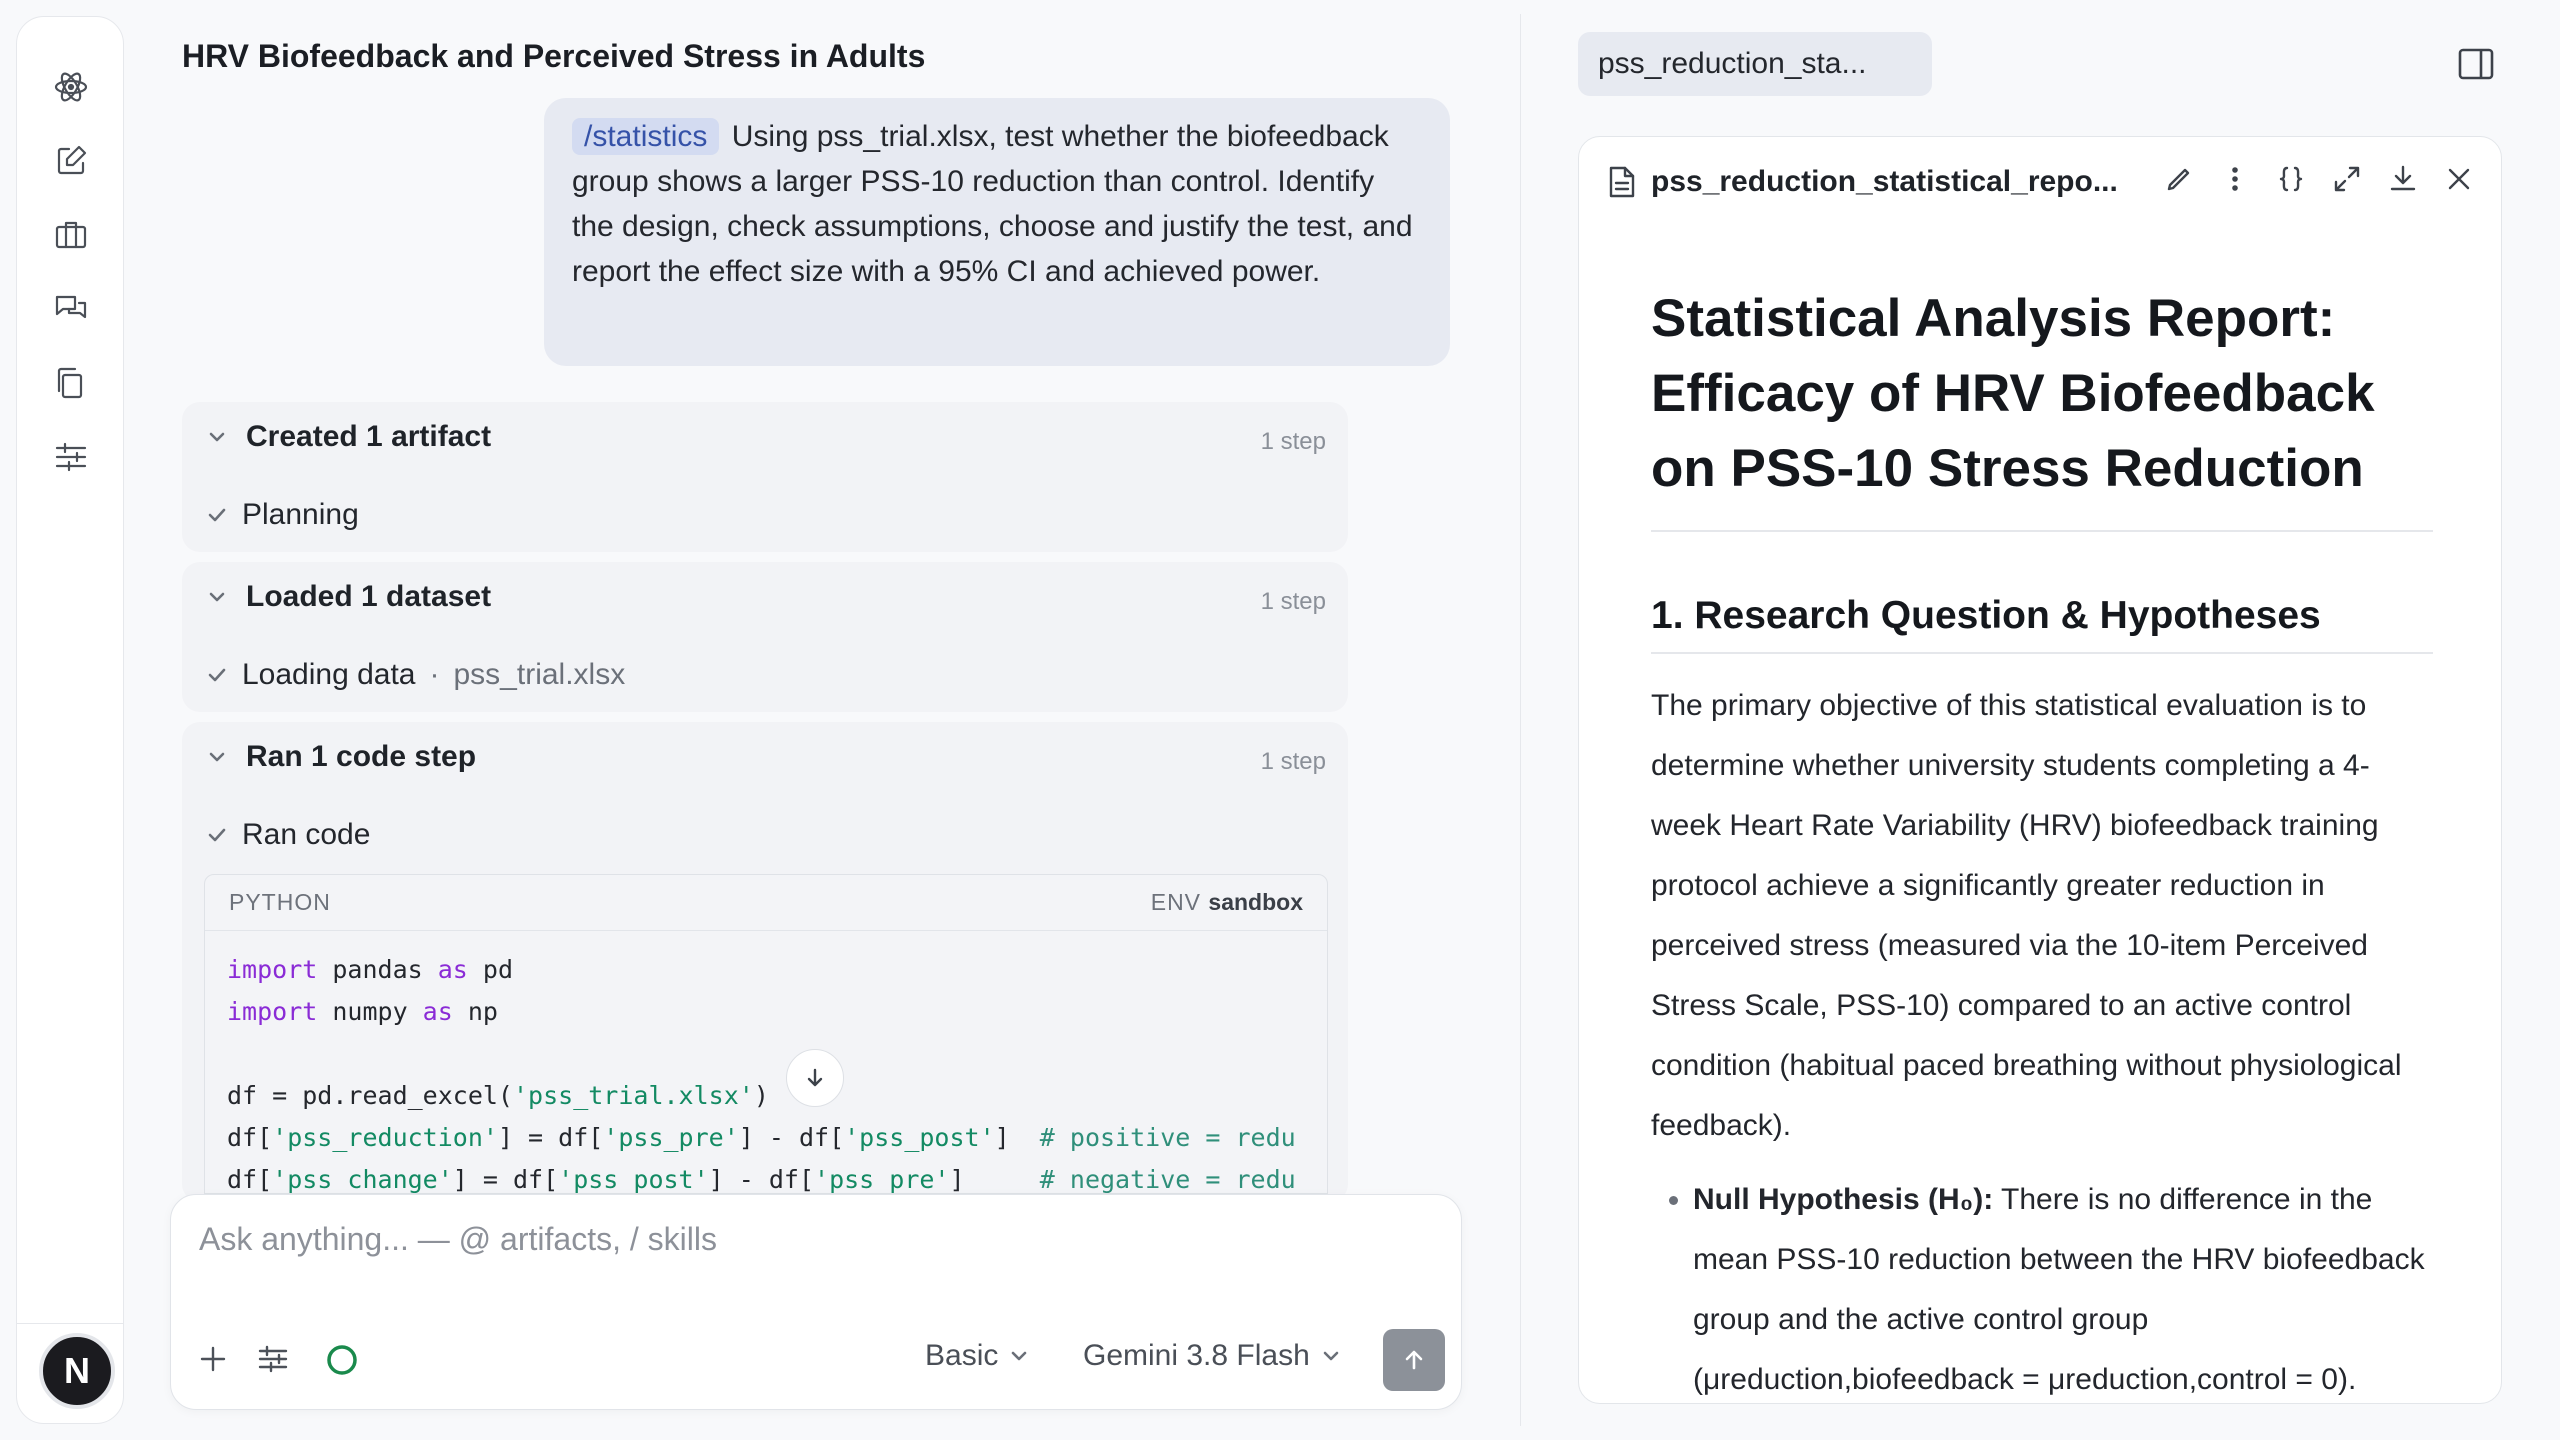  What do you see at coordinates (1622, 182) in the screenshot?
I see `document-icon` at bounding box center [1622, 182].